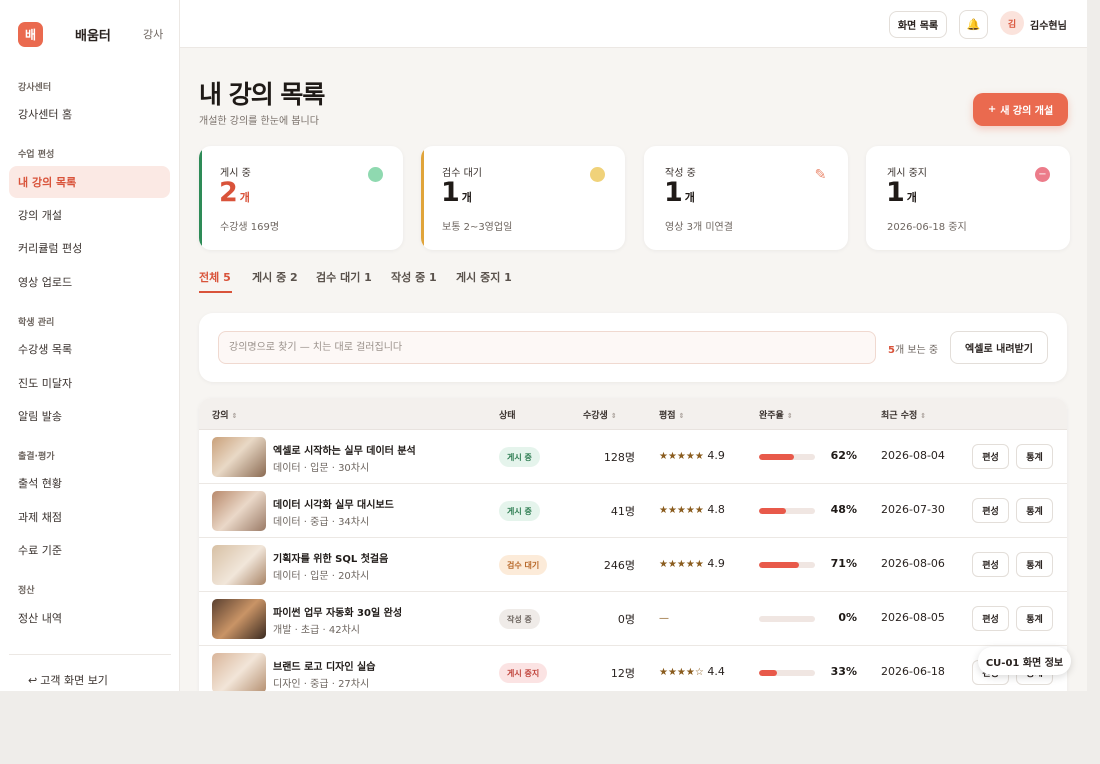  What do you see at coordinates (89, 383) in the screenshot?
I see `sidebar-item-behind-progress: 진도 미달자` at bounding box center [89, 383].